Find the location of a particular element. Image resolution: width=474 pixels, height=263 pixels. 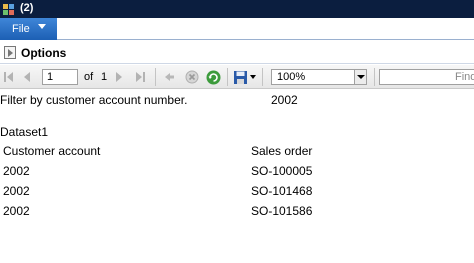

filter-label: Filter by customer account number. is located at coordinates (94, 100).